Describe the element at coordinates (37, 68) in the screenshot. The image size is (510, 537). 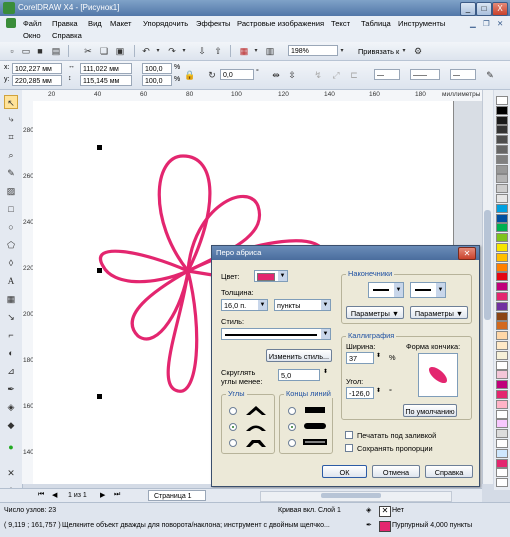
I see `x-position-field: 102,227 мм` at that location.